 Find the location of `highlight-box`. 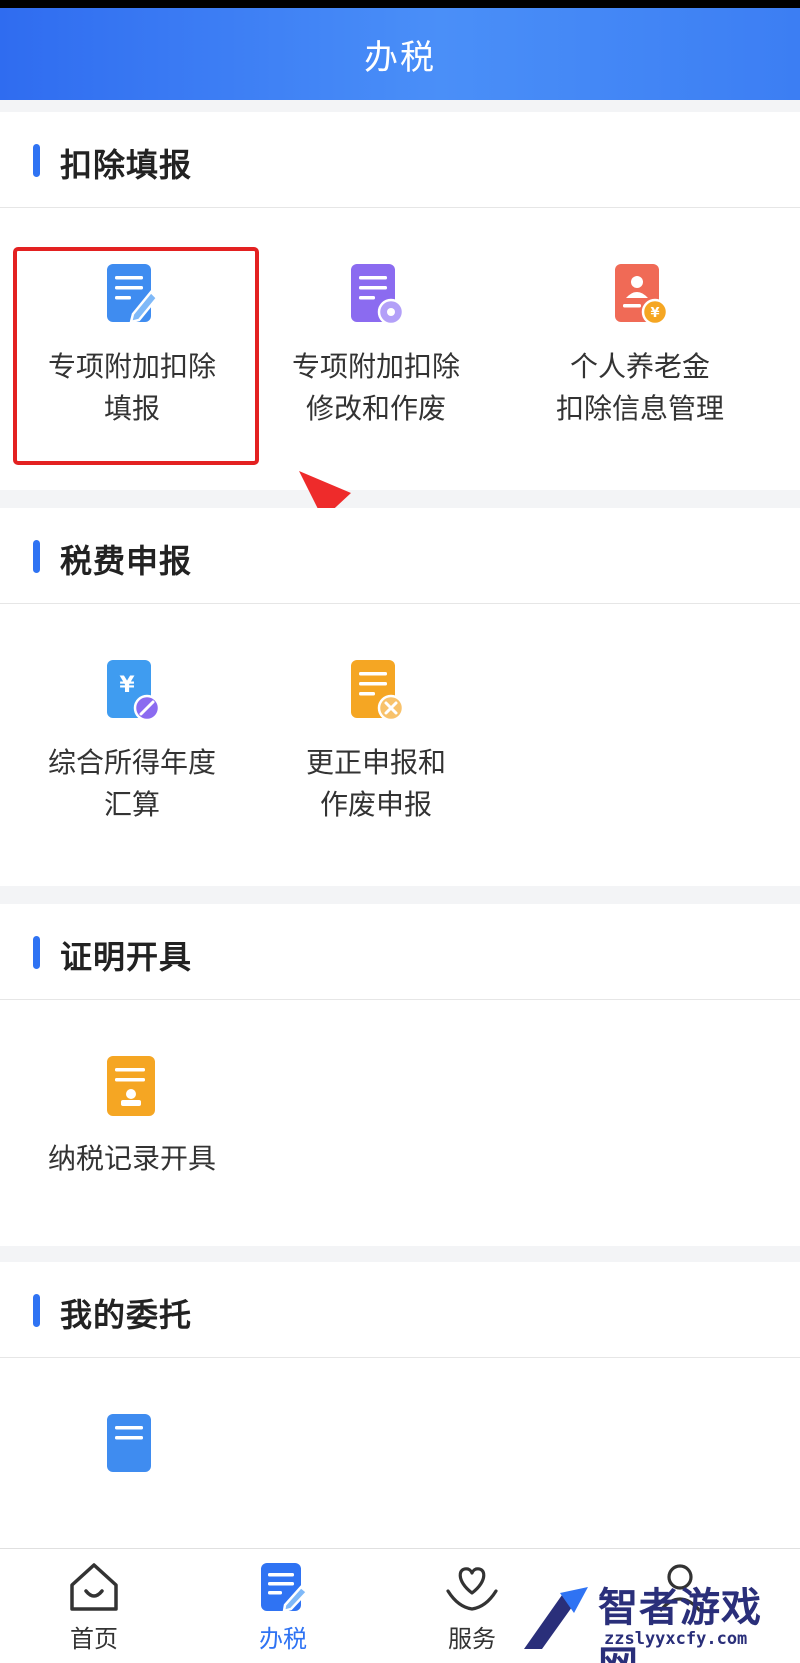

highlight-box is located at coordinates (136, 356).